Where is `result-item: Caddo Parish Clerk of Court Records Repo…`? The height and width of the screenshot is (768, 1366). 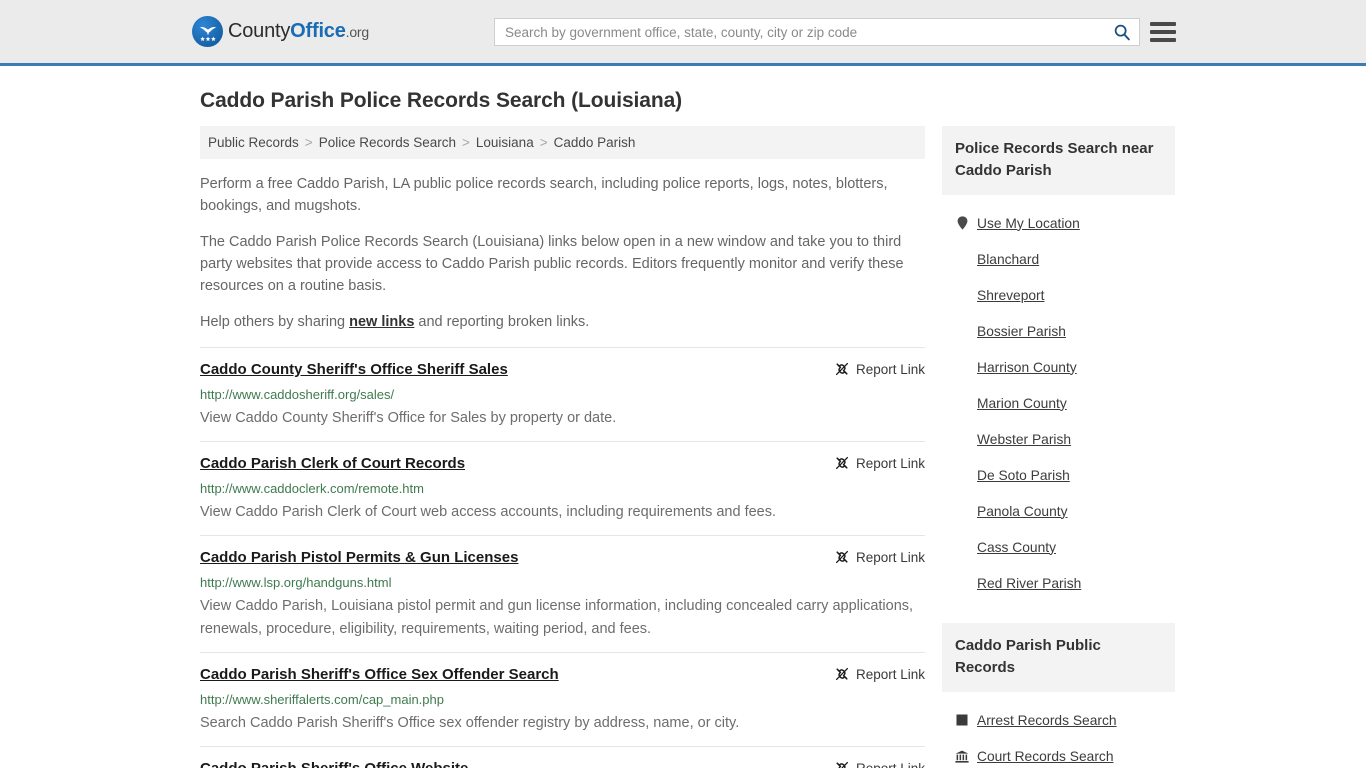
result-item: Caddo Parish Clerk of Court Records Repo… is located at coordinates (562, 488).